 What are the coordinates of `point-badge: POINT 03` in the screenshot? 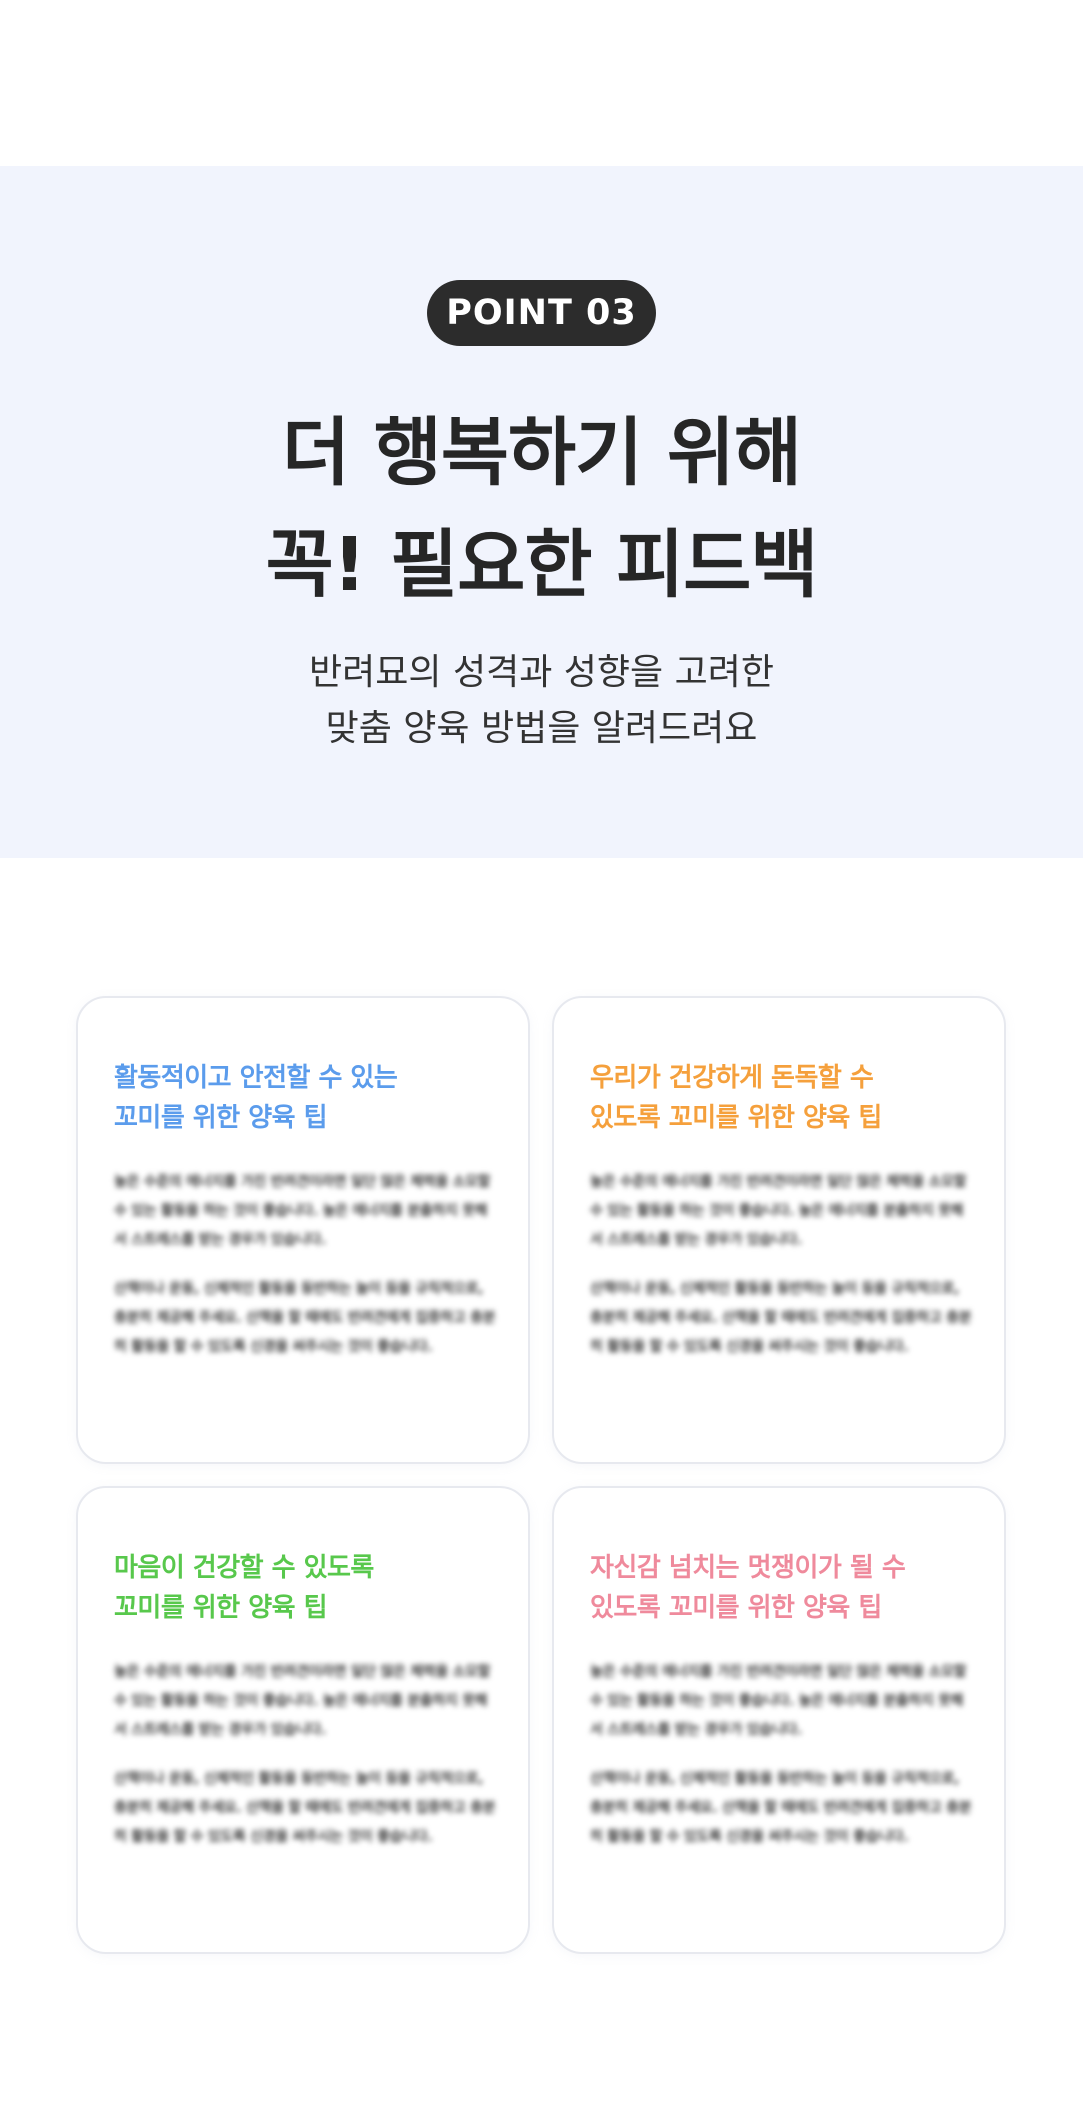 It's located at (541, 313).